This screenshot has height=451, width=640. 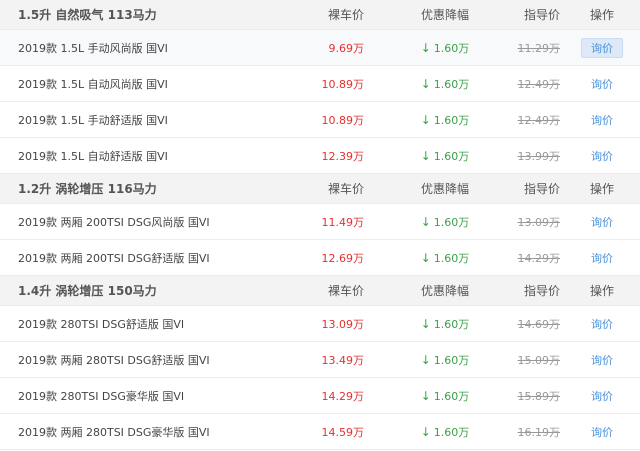 I want to click on dealer-price: 12.69万, so click(x=343, y=258).